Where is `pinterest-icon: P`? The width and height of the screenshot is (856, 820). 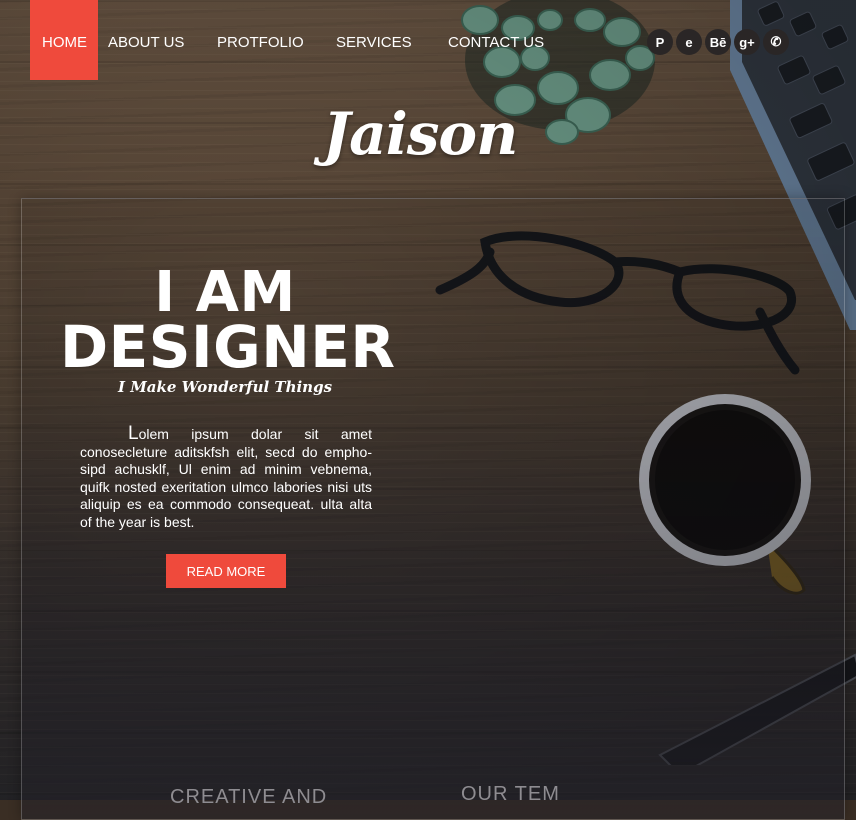
pinterest-icon: P is located at coordinates (660, 42).